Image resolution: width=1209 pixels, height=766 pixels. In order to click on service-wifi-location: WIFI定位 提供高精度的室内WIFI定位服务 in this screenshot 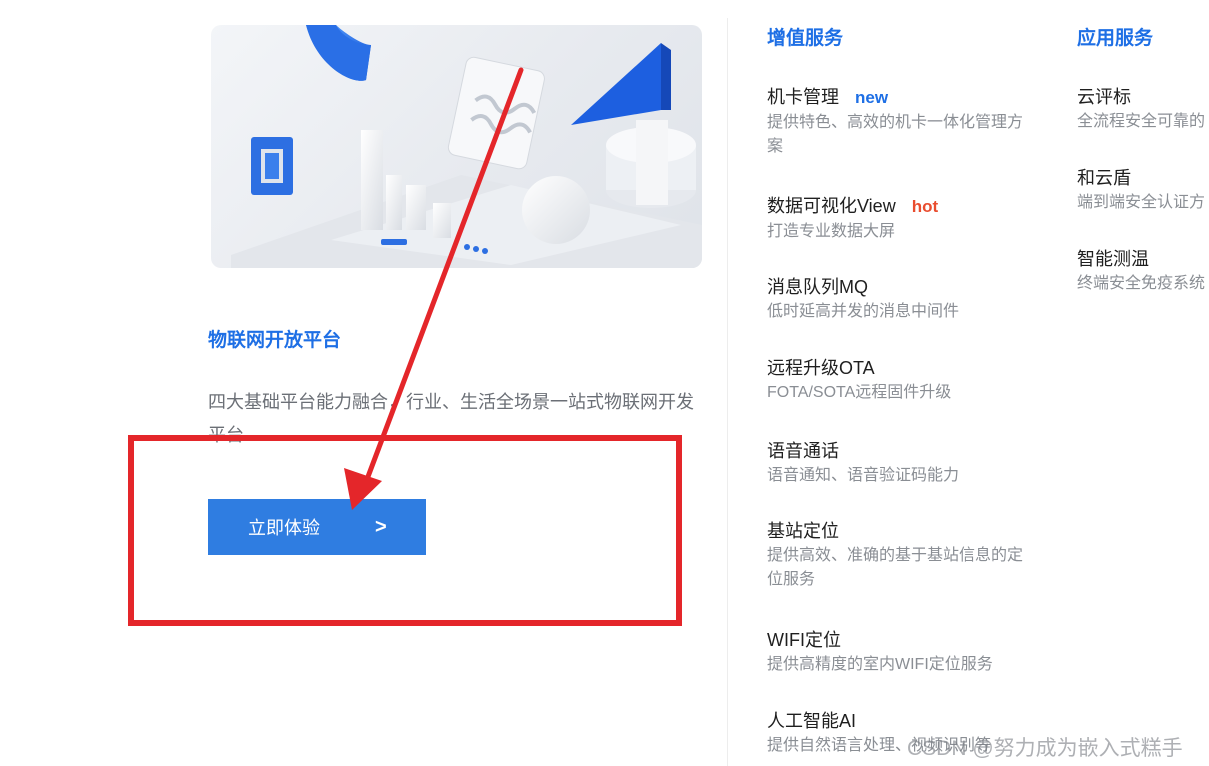, I will do `click(917, 652)`.